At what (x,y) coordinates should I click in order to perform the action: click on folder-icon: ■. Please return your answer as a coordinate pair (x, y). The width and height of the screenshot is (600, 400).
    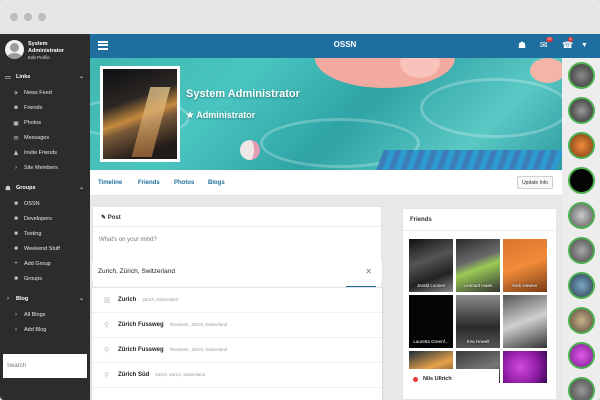
    Looking at the image, I should click on (16, 204).